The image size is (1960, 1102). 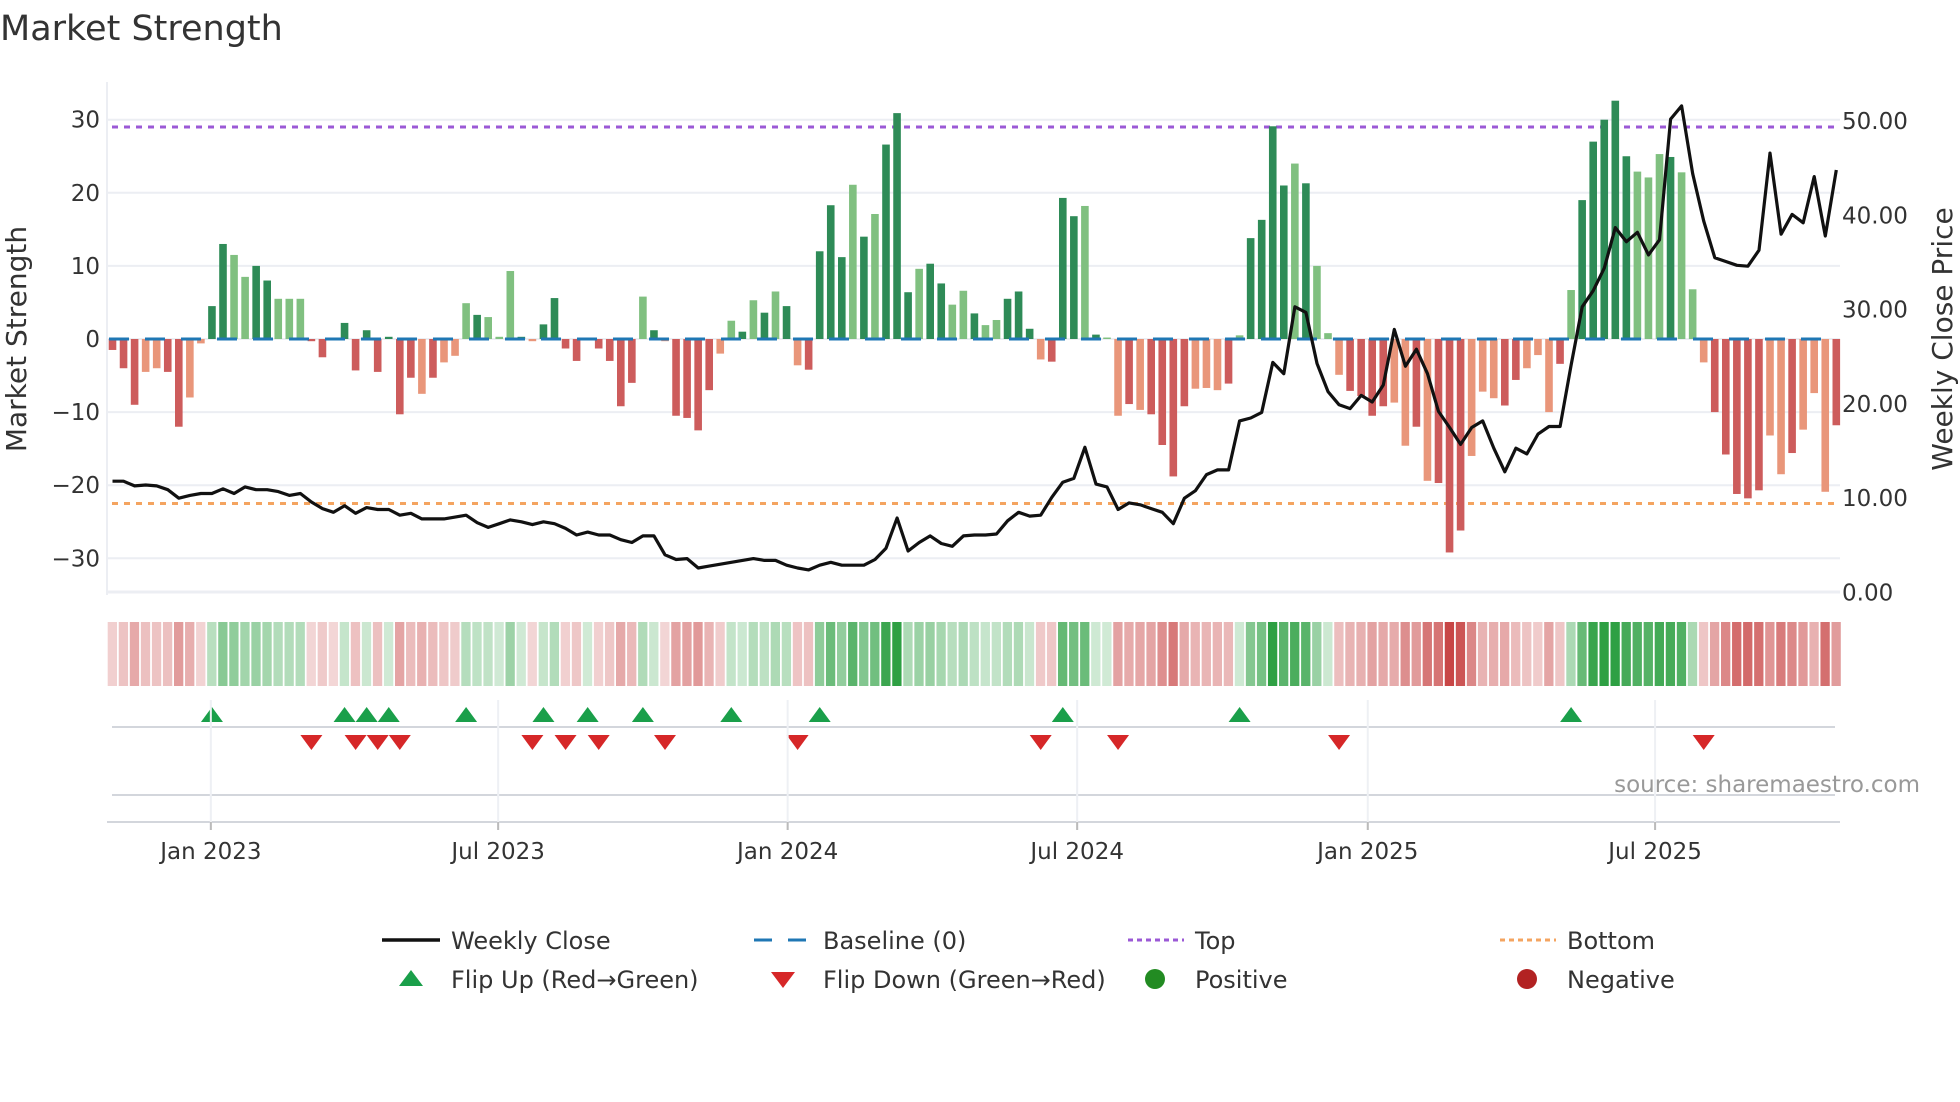 What do you see at coordinates (938, 980) in the screenshot?
I see `legend-item-tri-down: Flip Down (Green→Red)` at bounding box center [938, 980].